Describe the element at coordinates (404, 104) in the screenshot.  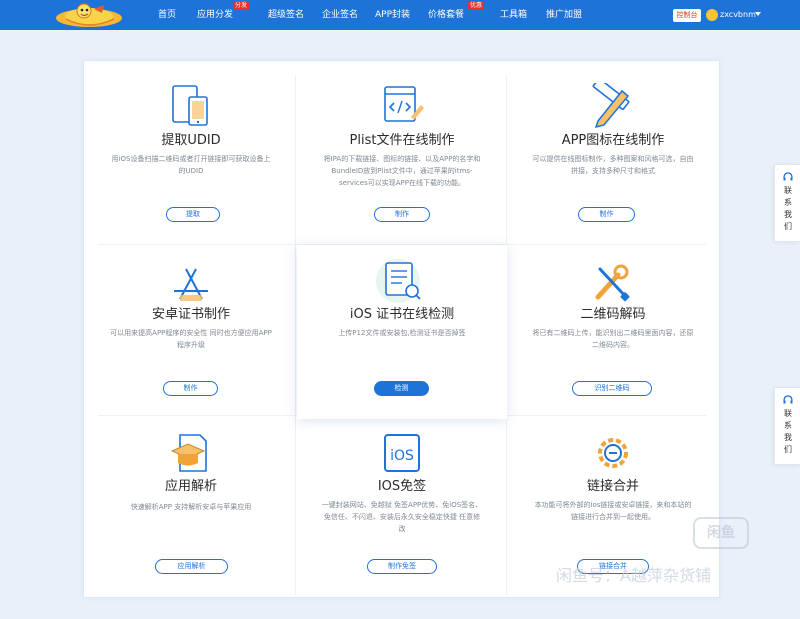
I see `code-window-icon` at that location.